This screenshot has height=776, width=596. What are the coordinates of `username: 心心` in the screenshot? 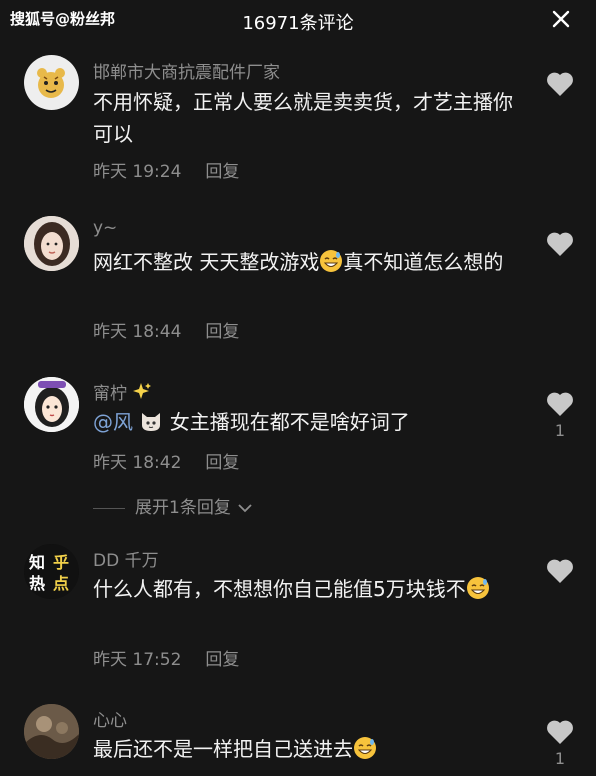 It's located at (110, 718).